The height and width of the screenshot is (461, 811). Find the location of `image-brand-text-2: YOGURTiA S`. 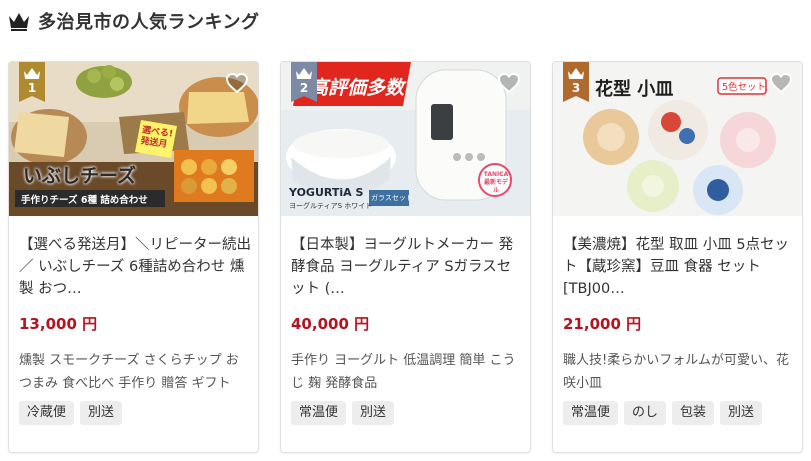

image-brand-text-2: YOGURTiA S is located at coordinates (326, 192).